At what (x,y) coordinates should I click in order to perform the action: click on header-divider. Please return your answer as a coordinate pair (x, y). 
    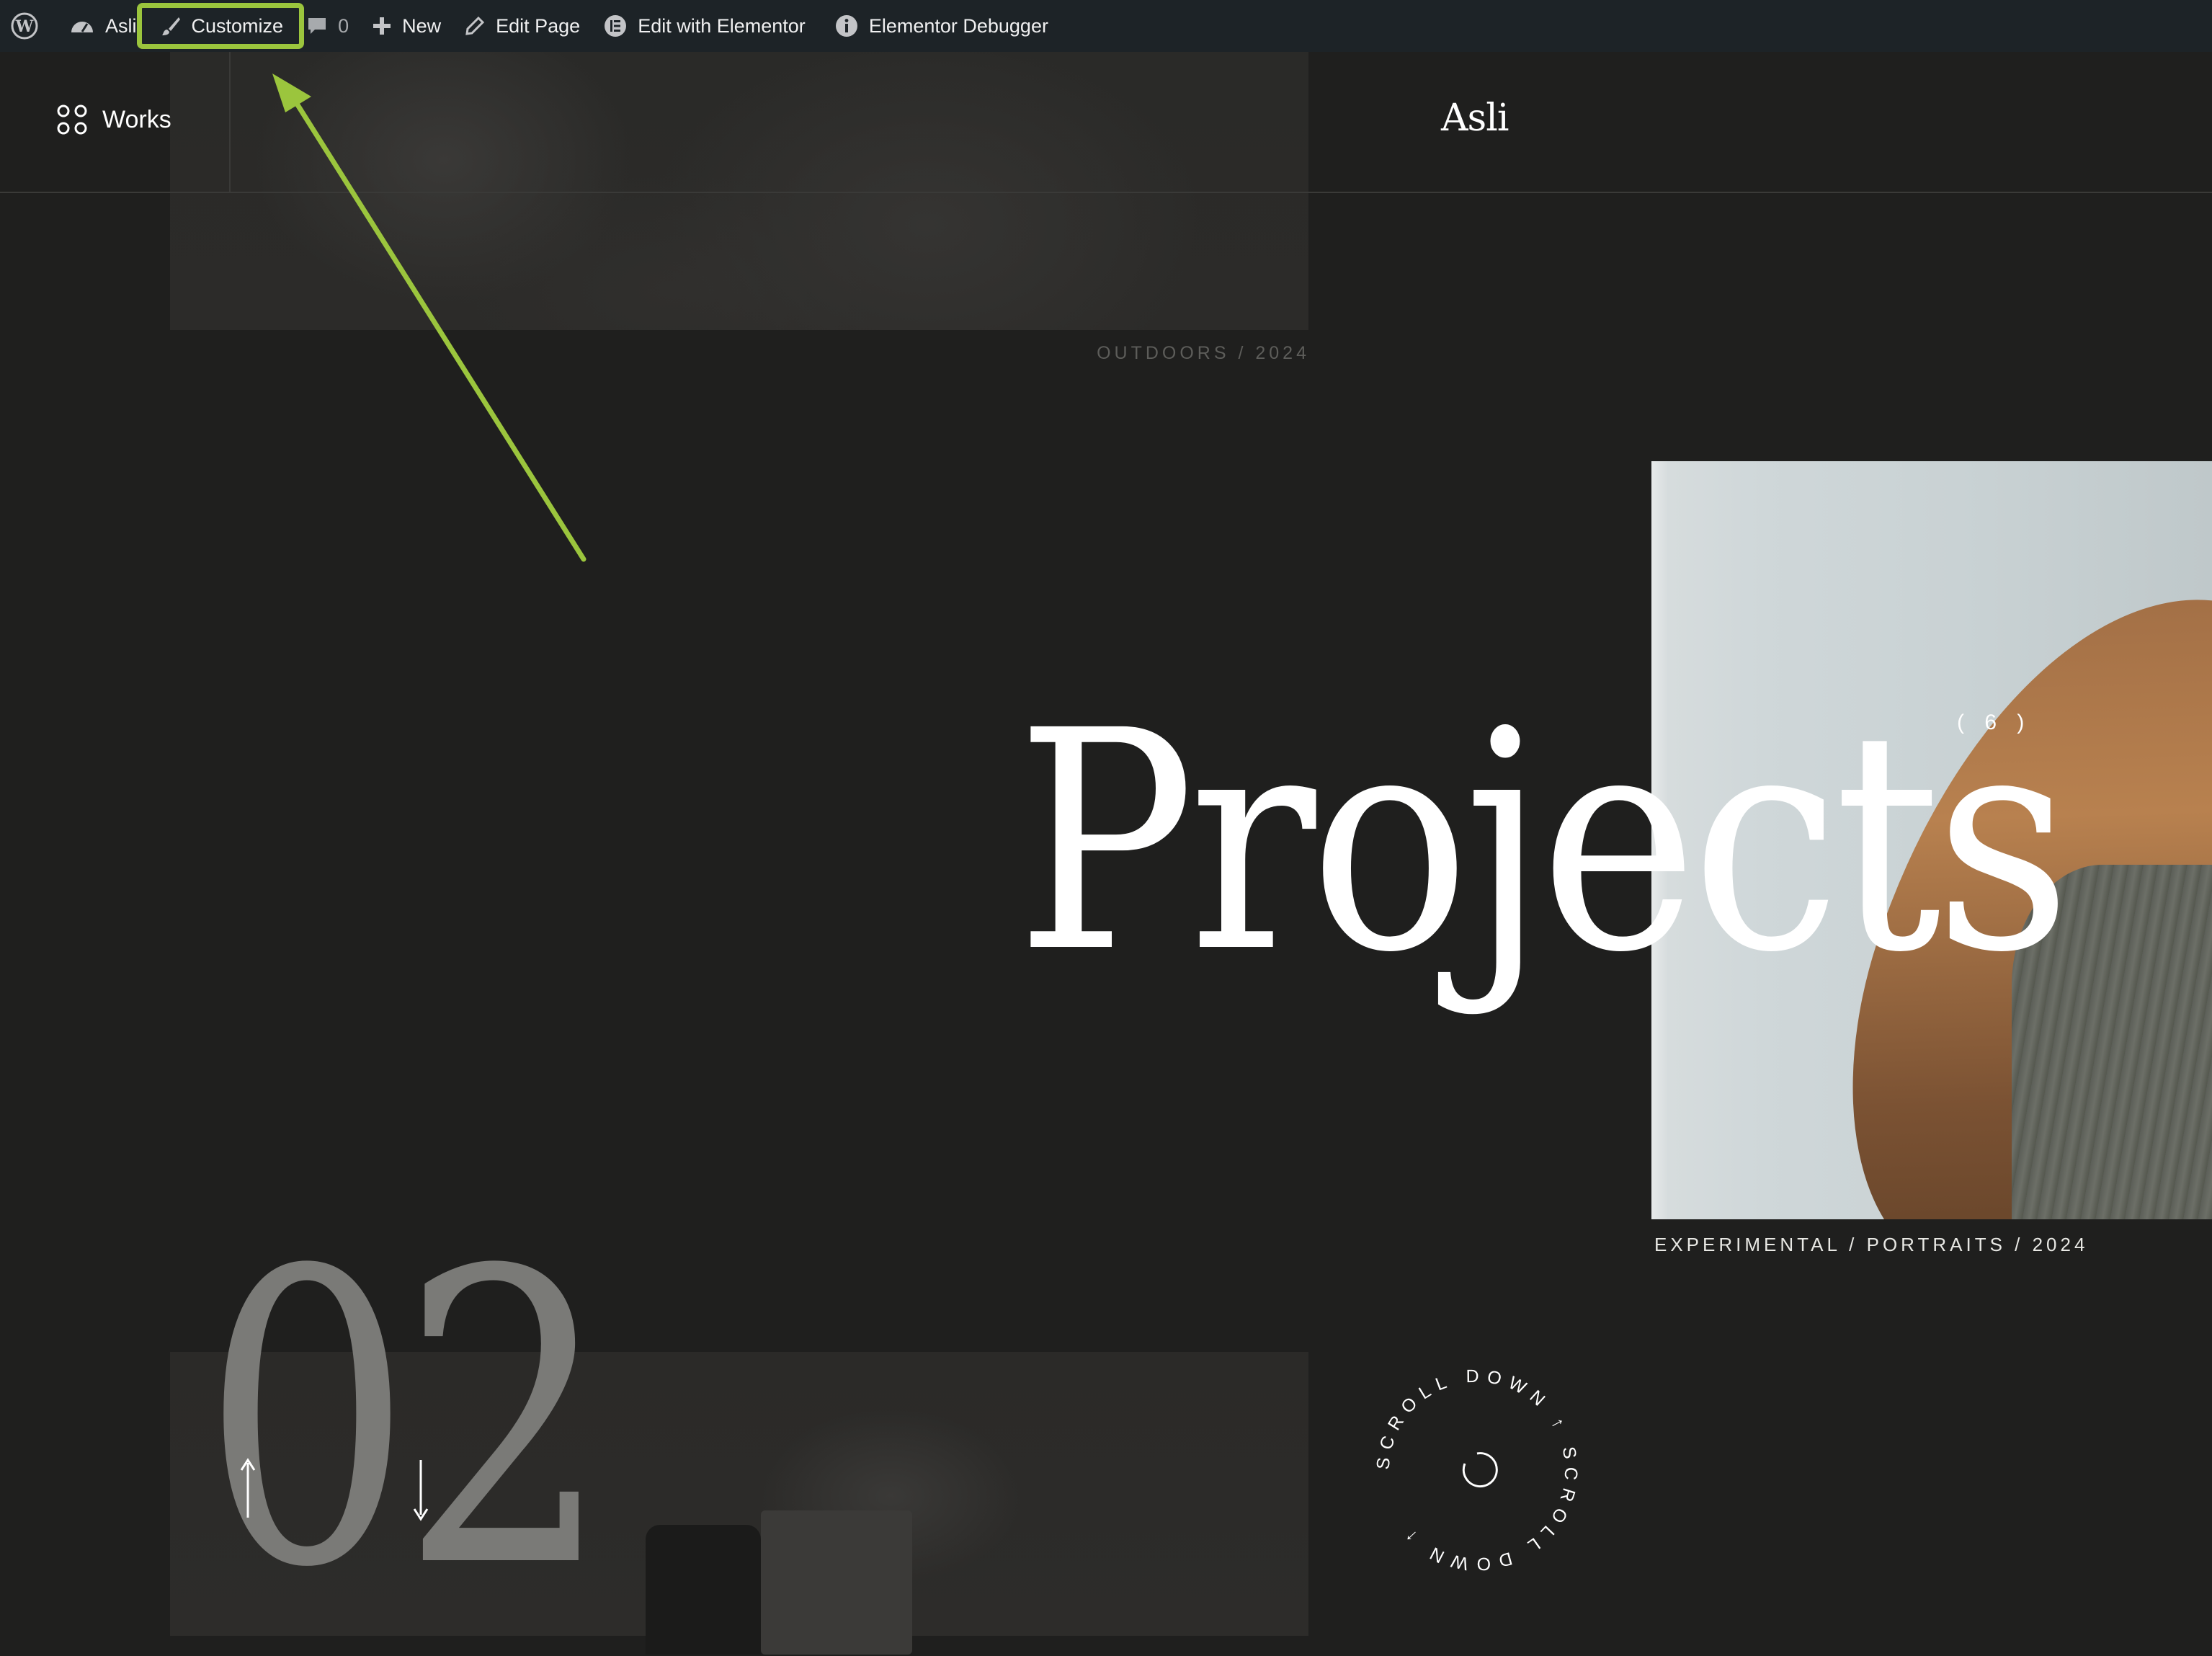
    Looking at the image, I should click on (230, 122).